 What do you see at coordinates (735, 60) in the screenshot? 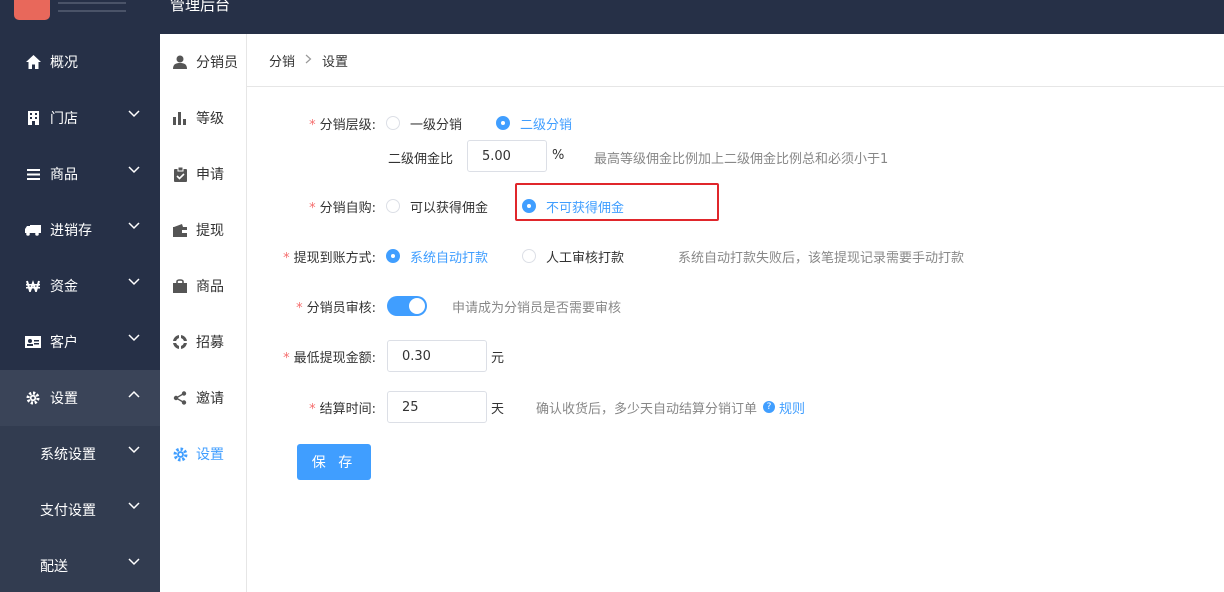
I see `breadcrumb: 分销 设置` at bounding box center [735, 60].